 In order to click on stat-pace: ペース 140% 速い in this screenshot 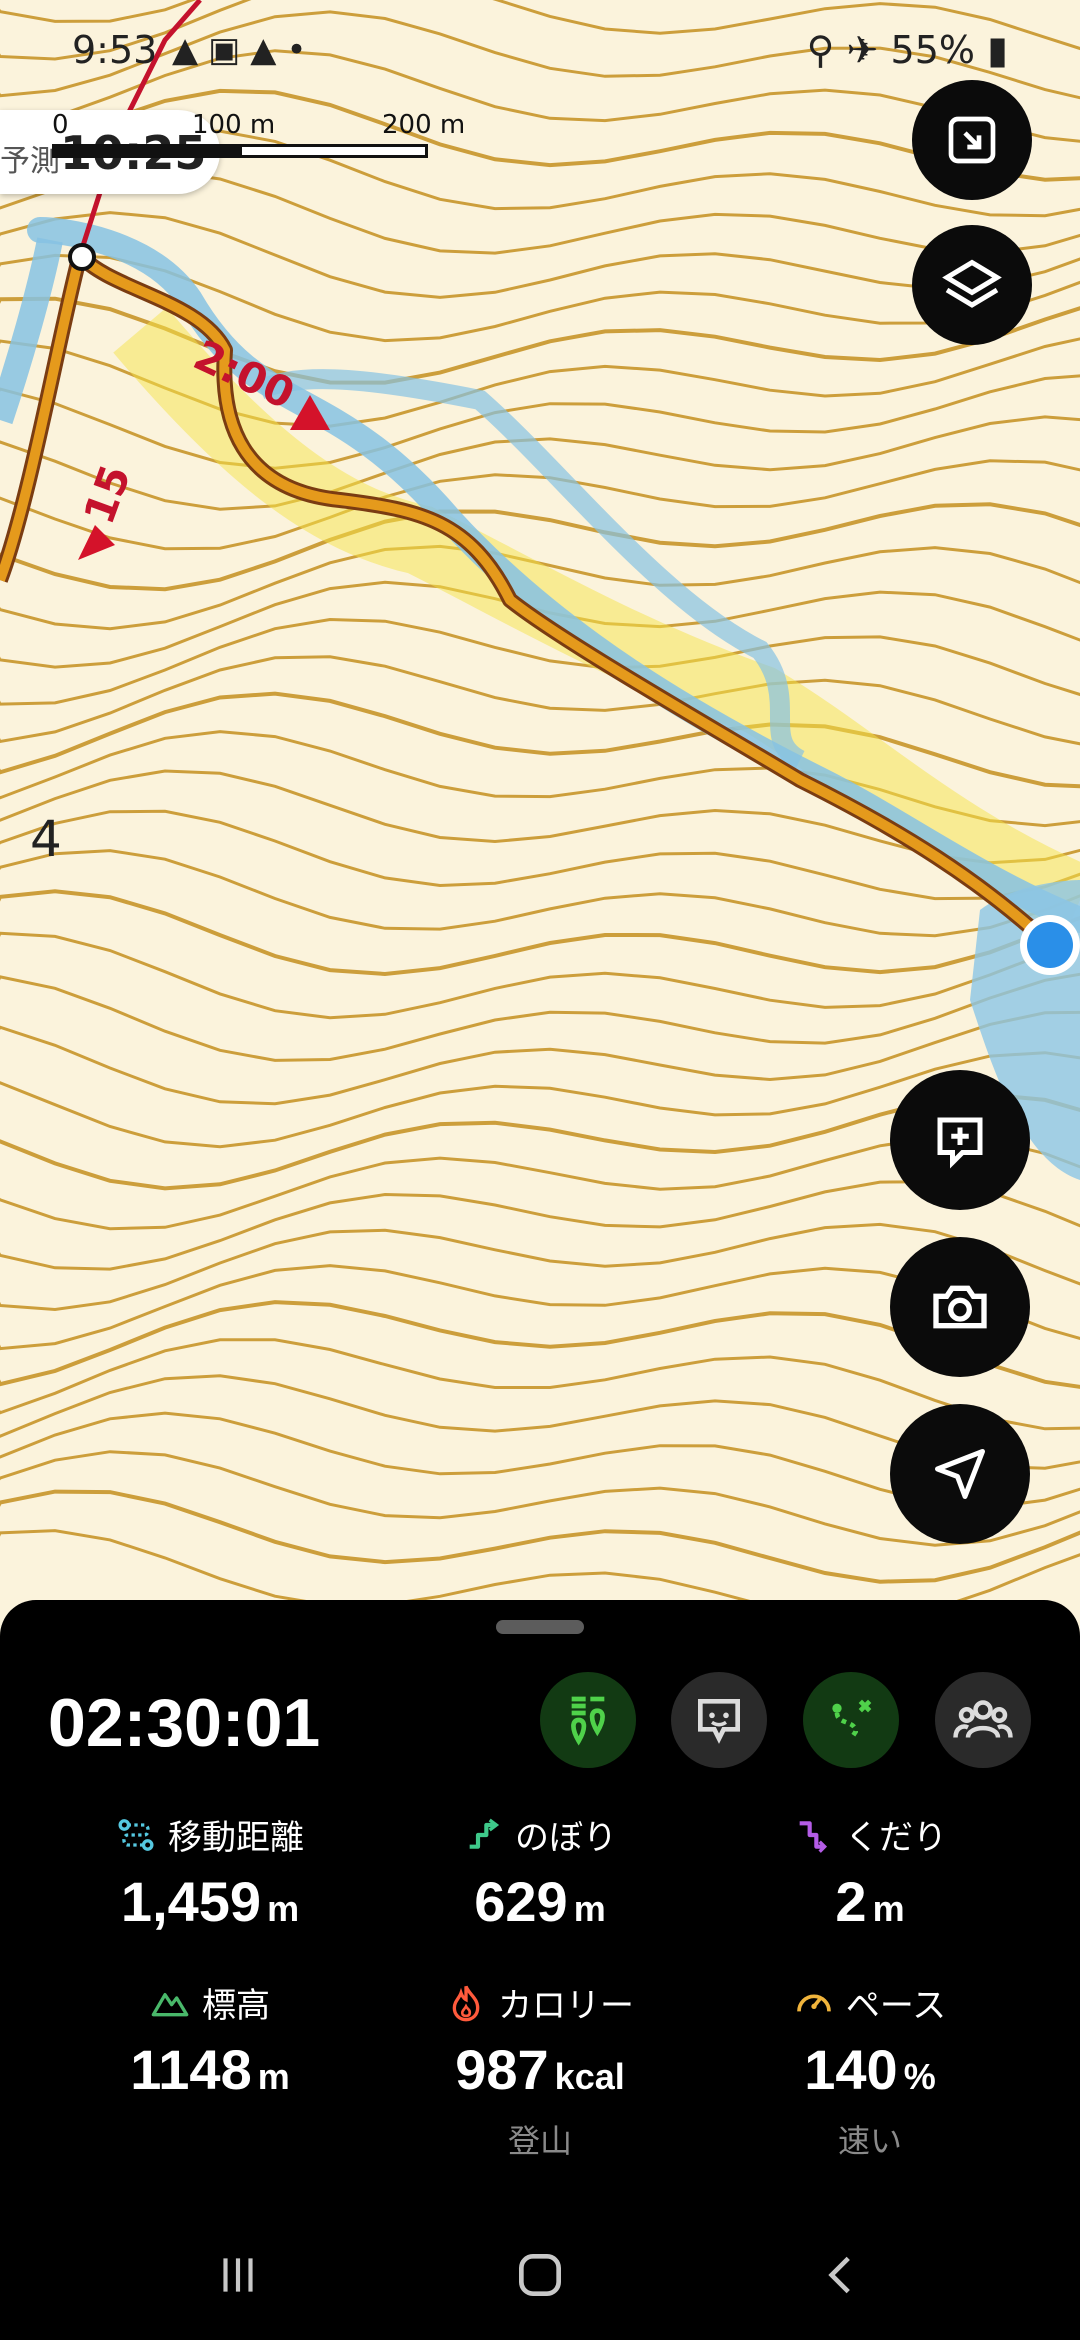, I will do `click(870, 2070)`.